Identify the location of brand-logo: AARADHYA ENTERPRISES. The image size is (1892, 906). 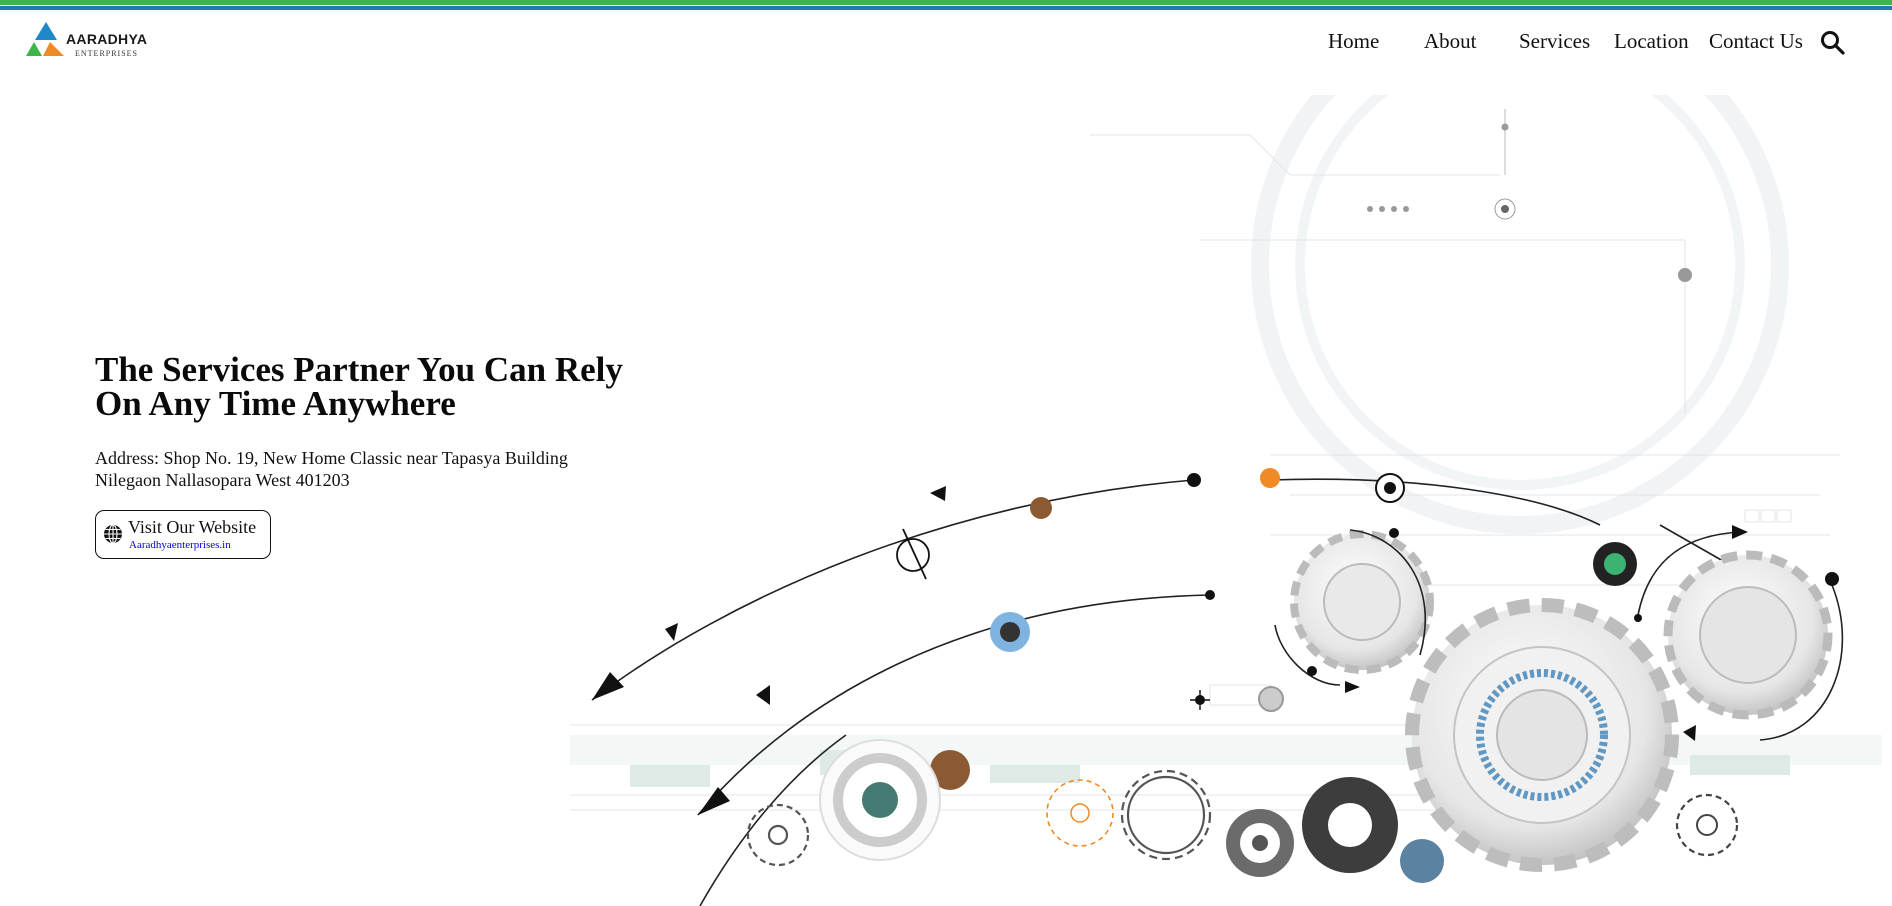
(96, 42).